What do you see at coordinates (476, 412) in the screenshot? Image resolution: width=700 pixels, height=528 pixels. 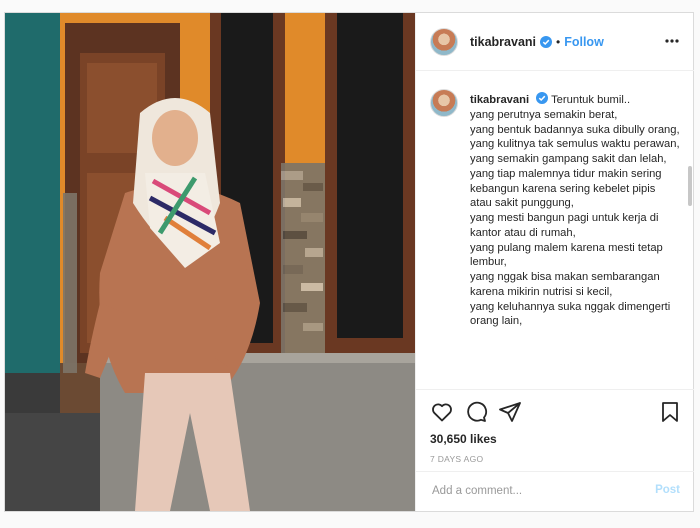 I see `comment-icon` at bounding box center [476, 412].